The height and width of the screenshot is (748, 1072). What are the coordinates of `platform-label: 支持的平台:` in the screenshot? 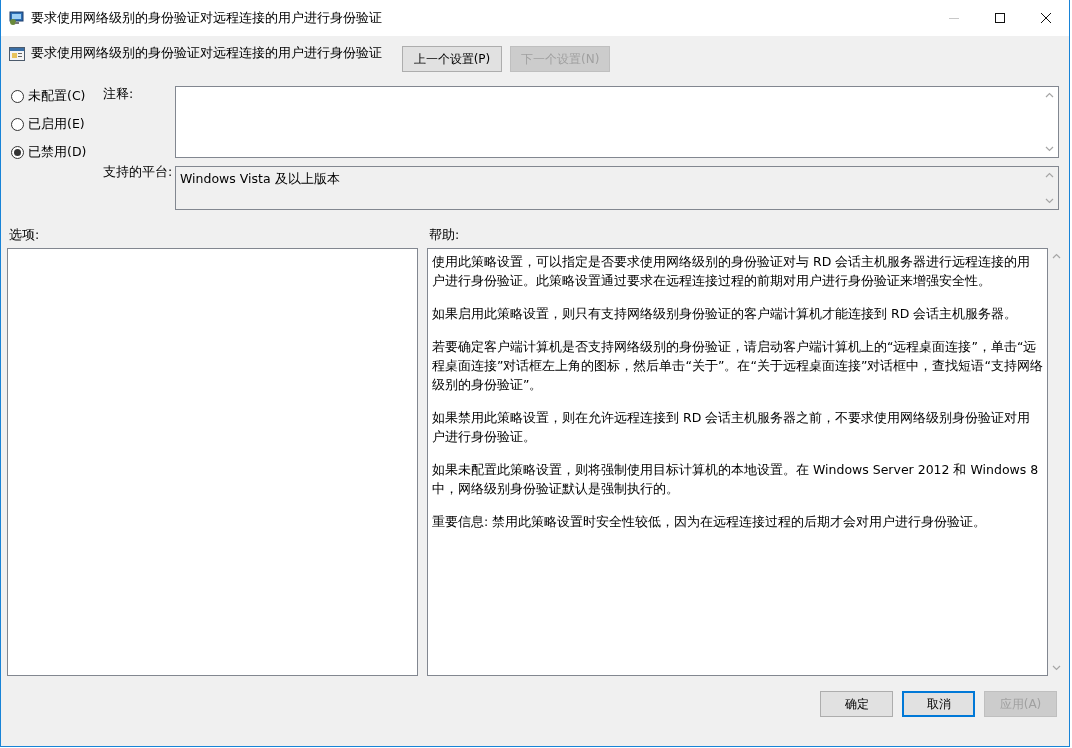 It's located at (138, 172).